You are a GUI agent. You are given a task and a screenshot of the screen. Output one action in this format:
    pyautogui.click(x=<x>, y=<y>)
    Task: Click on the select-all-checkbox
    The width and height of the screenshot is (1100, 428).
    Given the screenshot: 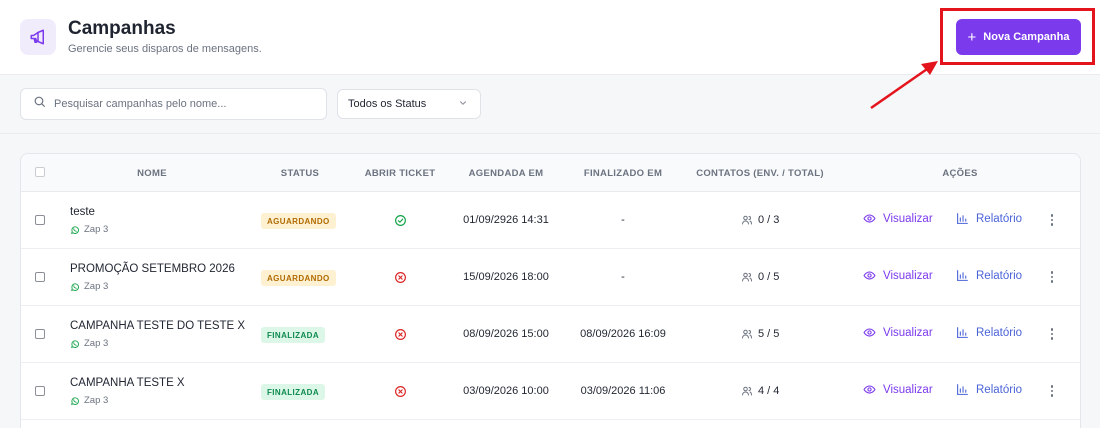 What is the action you would take?
    pyautogui.click(x=40, y=172)
    